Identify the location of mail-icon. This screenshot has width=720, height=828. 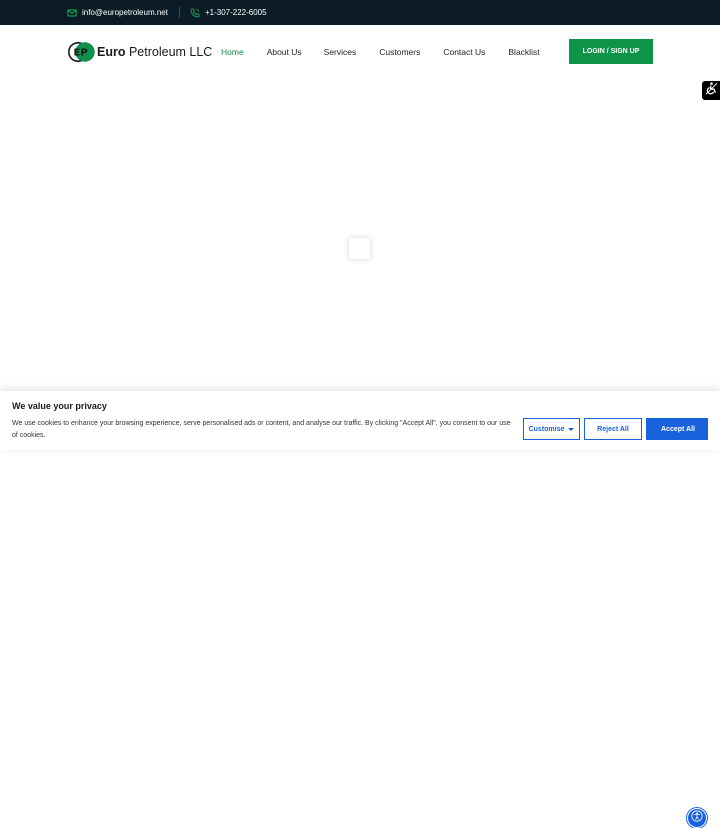
(72, 13).